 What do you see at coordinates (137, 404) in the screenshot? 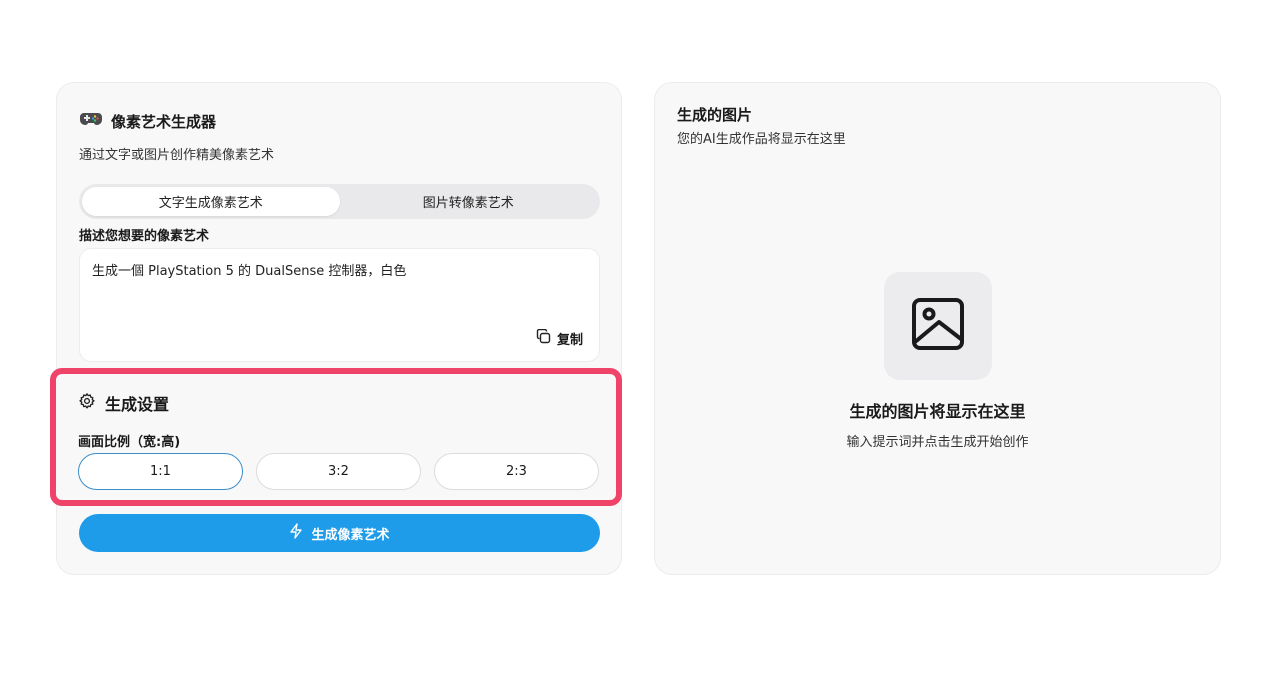
I see `settings-title: 生成设置` at bounding box center [137, 404].